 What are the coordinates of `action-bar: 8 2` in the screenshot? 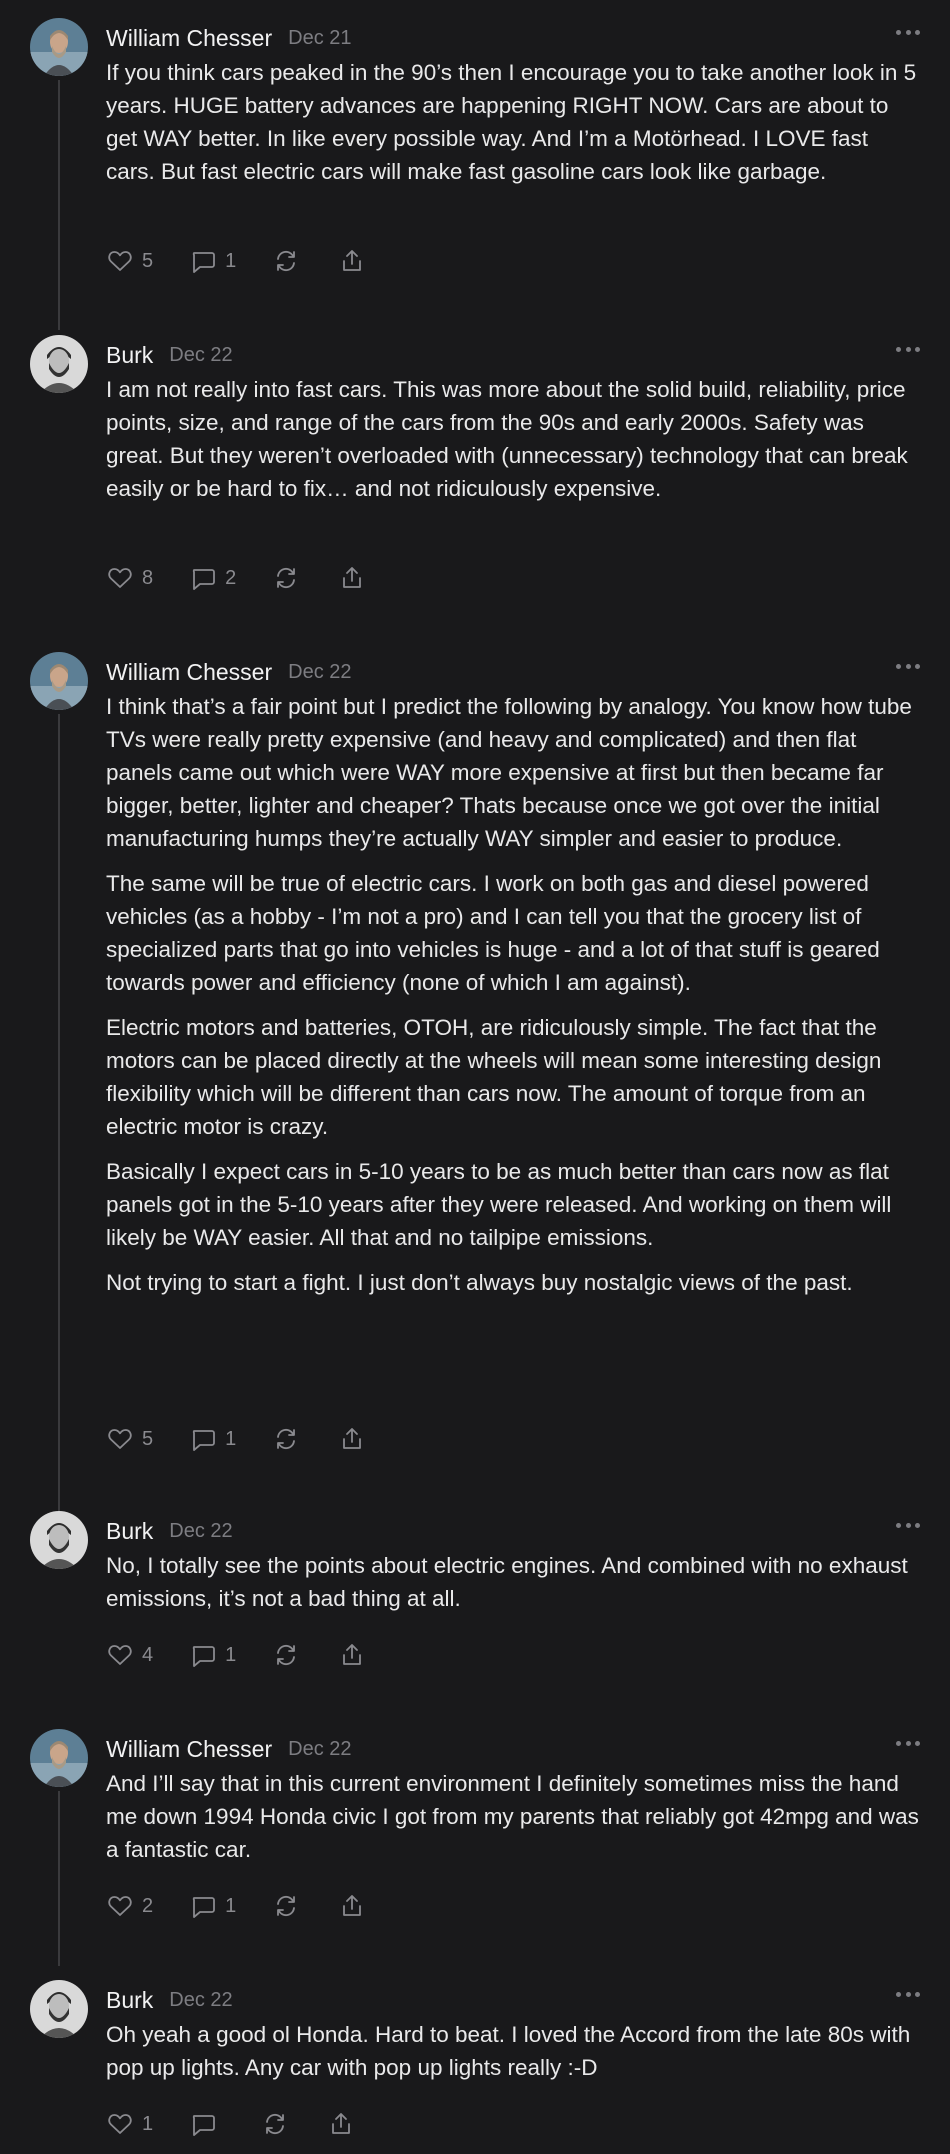 It's located at (236, 578).